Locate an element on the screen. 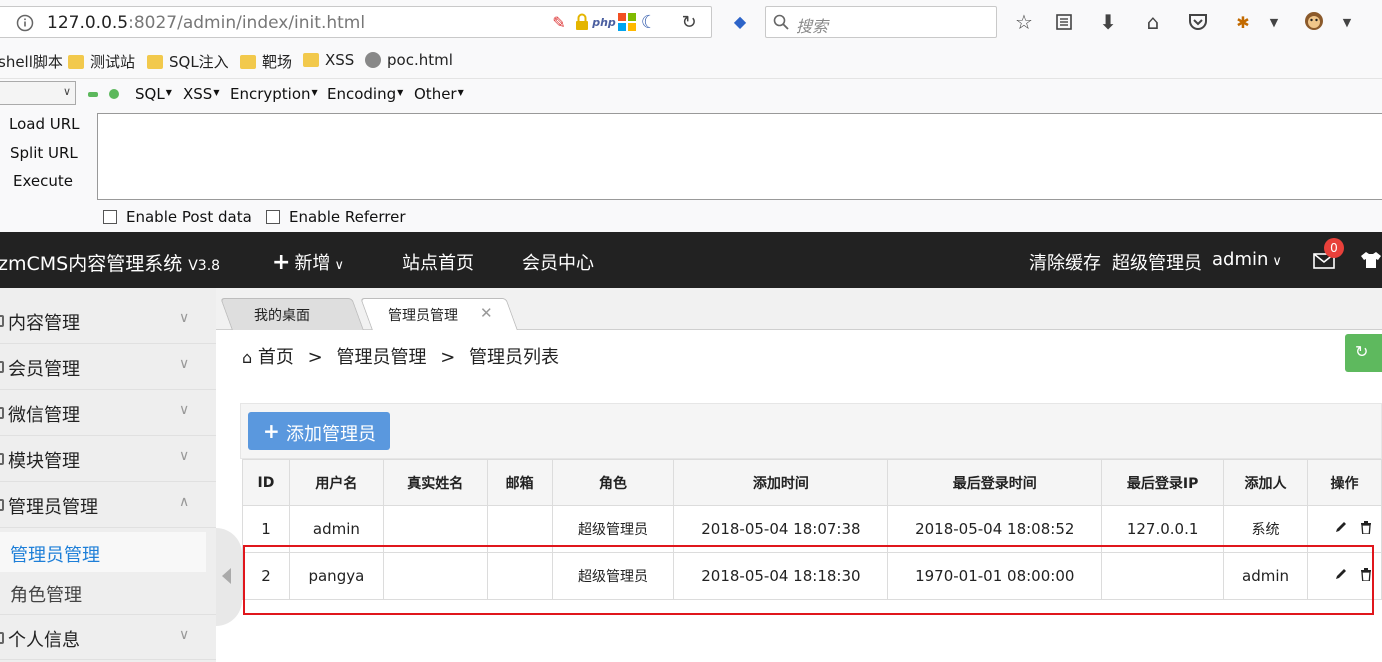  add-admin-button: + 添加管理员 is located at coordinates (319, 431).